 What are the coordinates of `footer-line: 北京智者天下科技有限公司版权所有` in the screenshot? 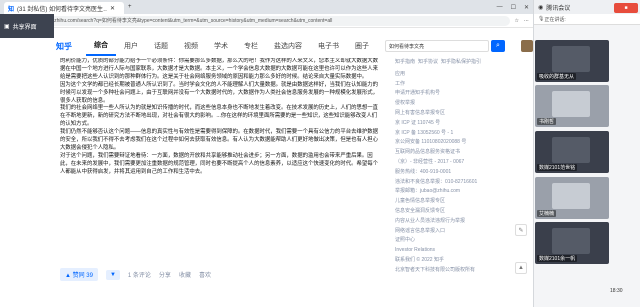 It's located at (435, 269).